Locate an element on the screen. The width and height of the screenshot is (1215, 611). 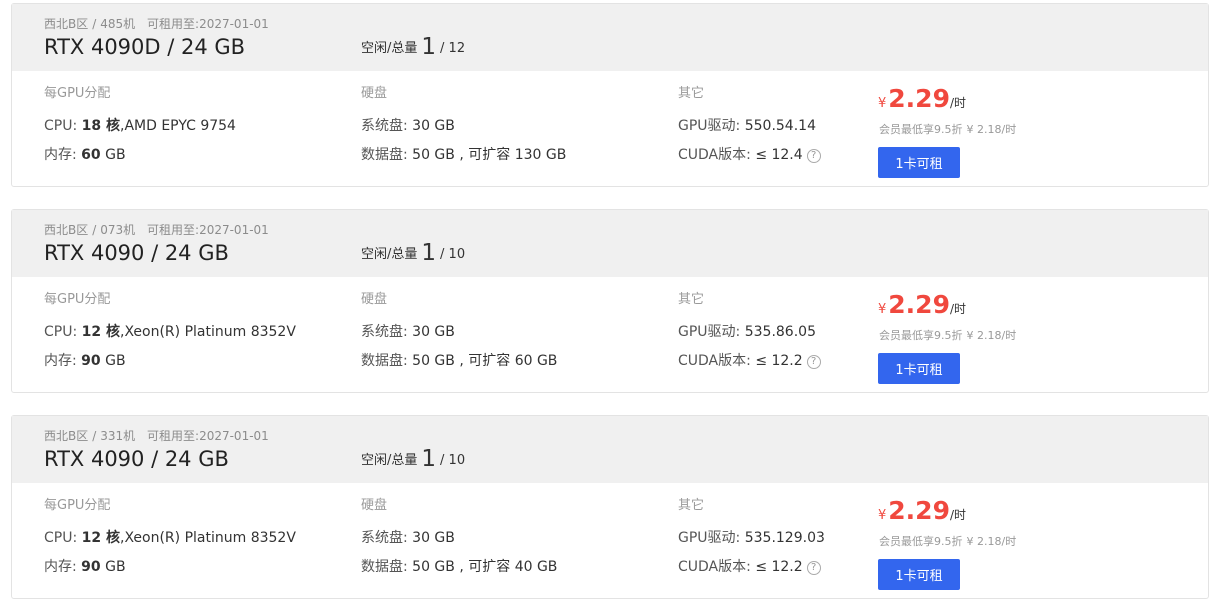
data-disk-row: 数据盘: 50 GB , 可扩容 60 GB is located at coordinates (459, 360).